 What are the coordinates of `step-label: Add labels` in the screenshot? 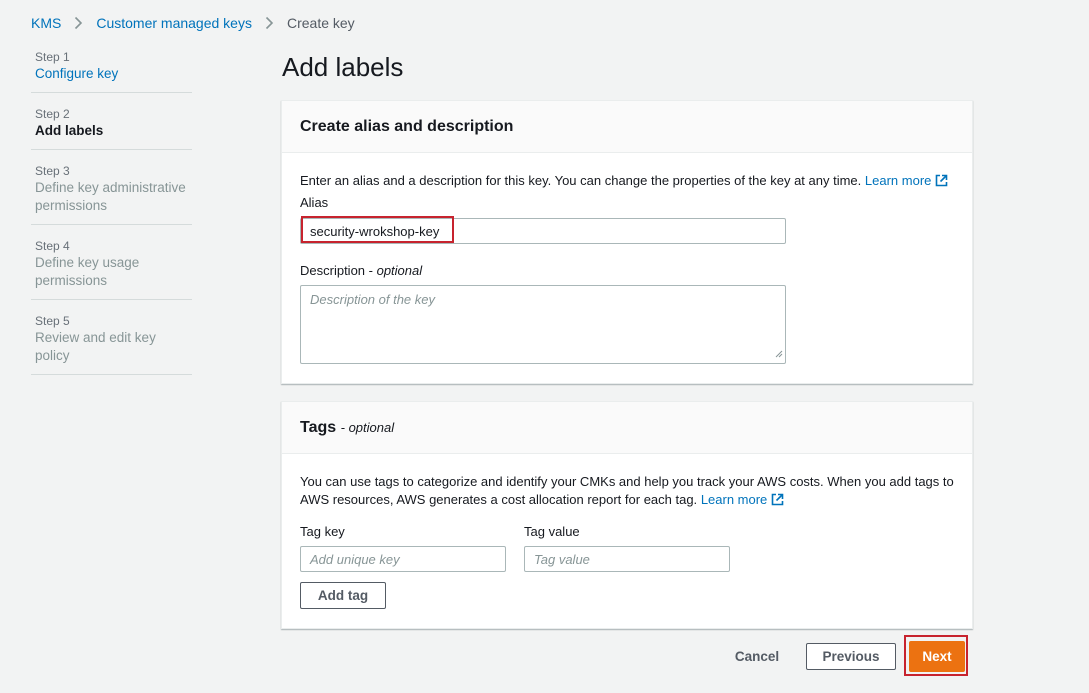 It's located at (69, 130).